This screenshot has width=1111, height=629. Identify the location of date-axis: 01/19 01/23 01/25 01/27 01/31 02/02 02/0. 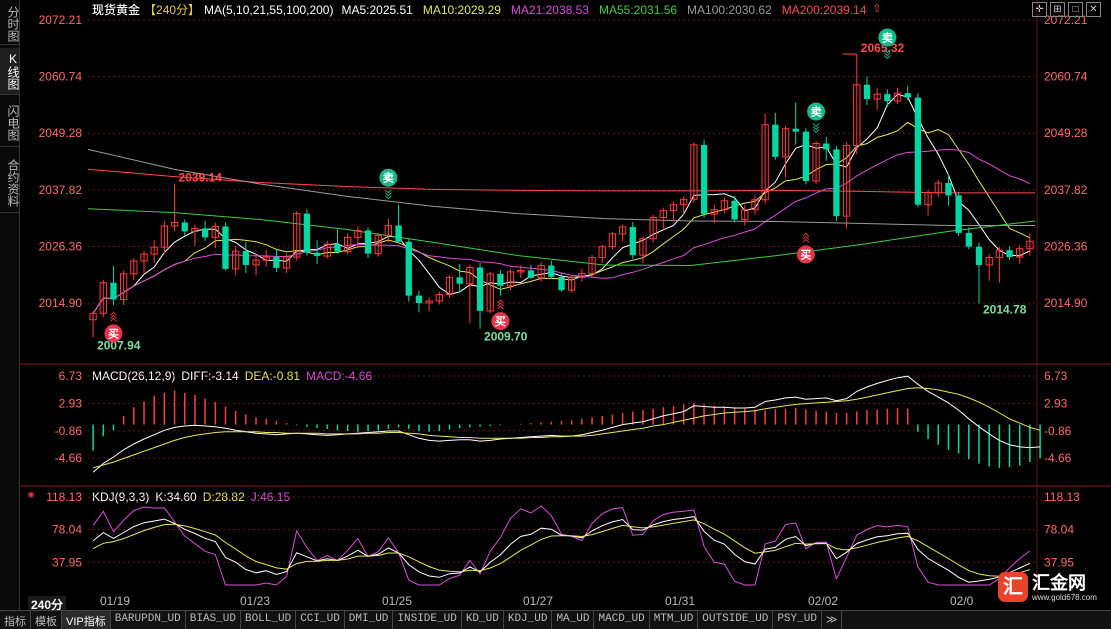
(527, 601).